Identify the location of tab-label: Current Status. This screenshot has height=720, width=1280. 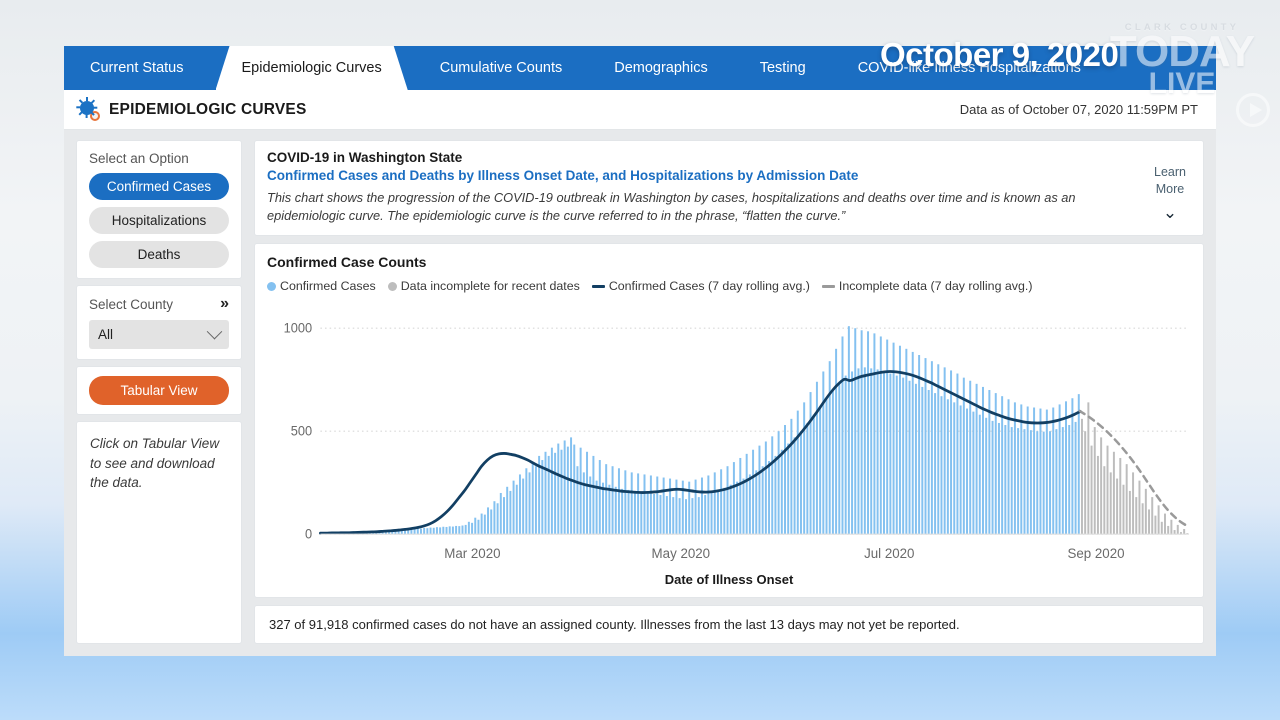
(137, 68).